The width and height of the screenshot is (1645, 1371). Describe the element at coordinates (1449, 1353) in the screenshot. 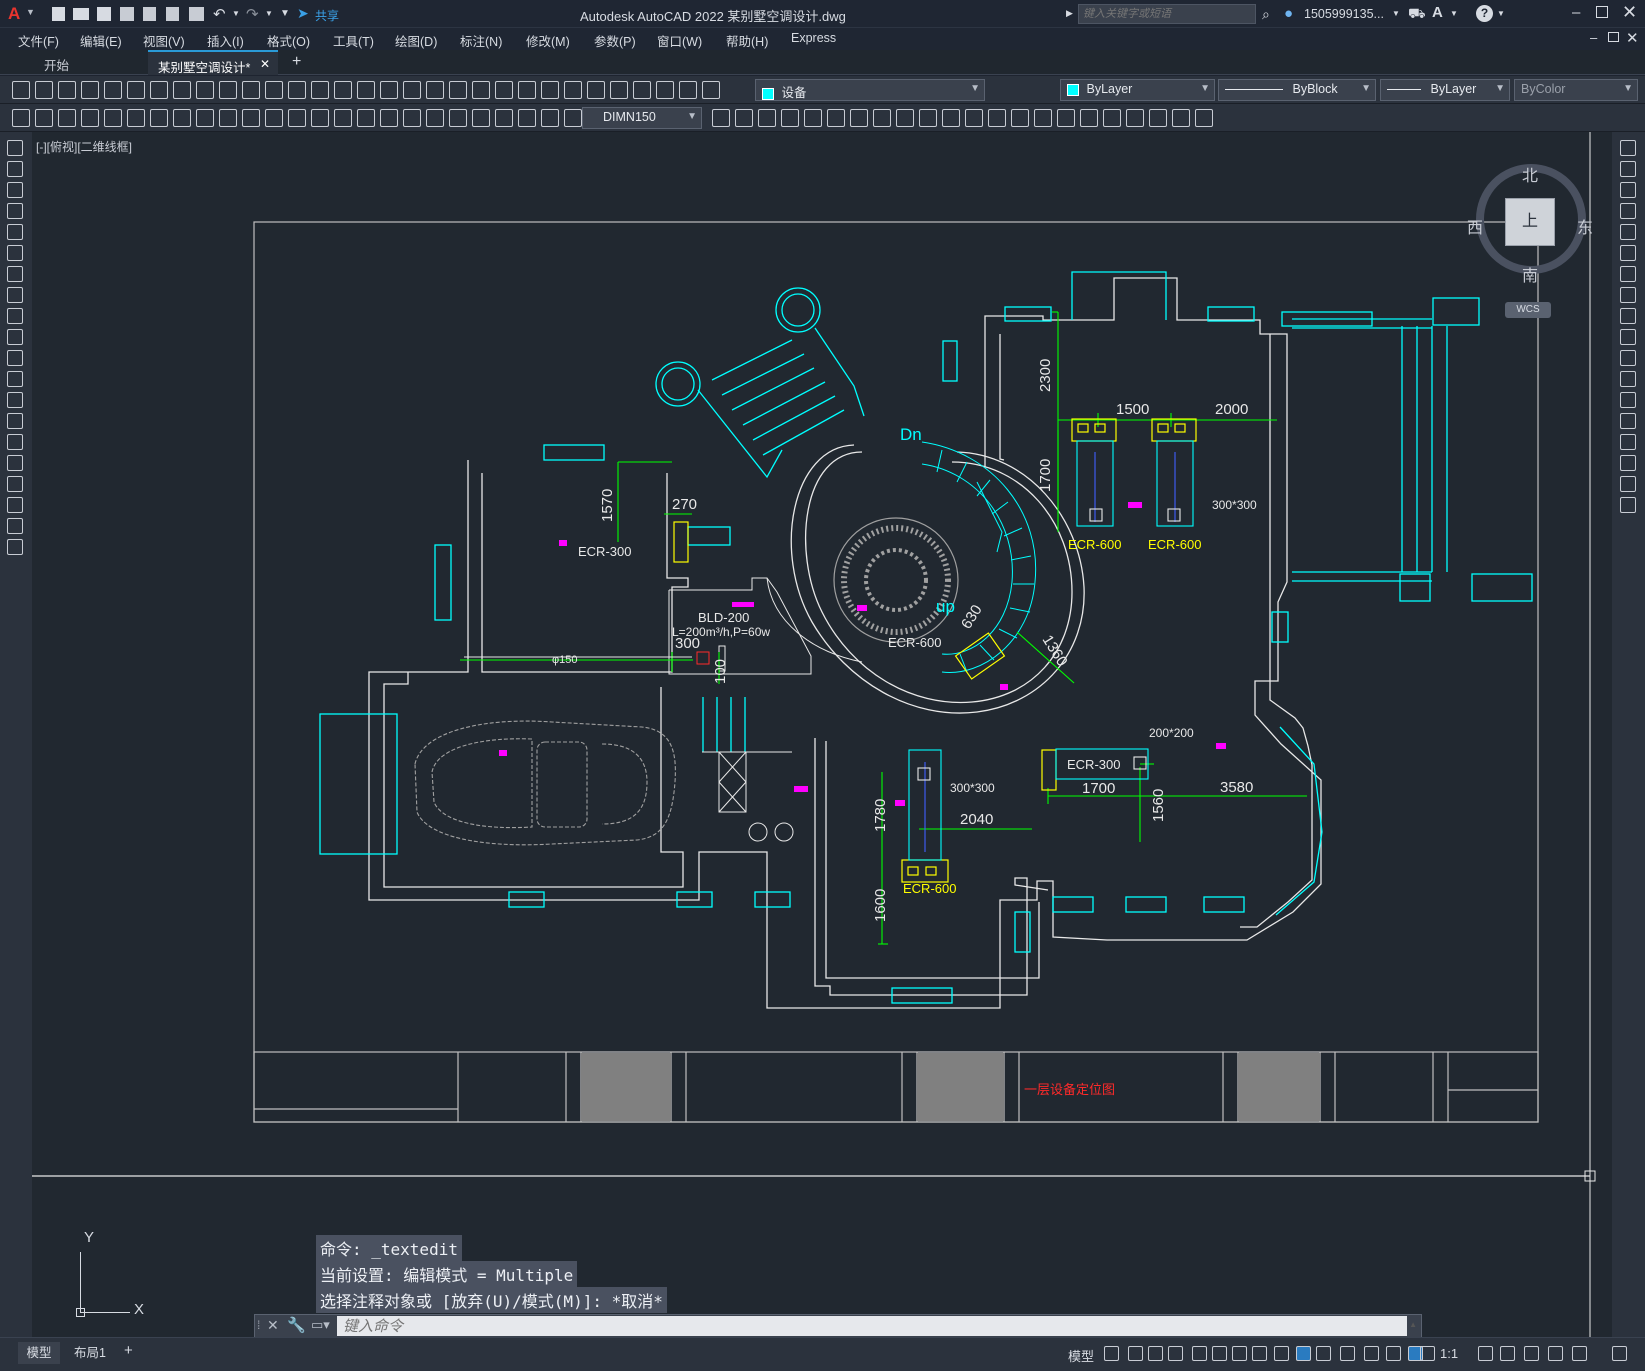

I see `annotation-scale: 1:1` at that location.